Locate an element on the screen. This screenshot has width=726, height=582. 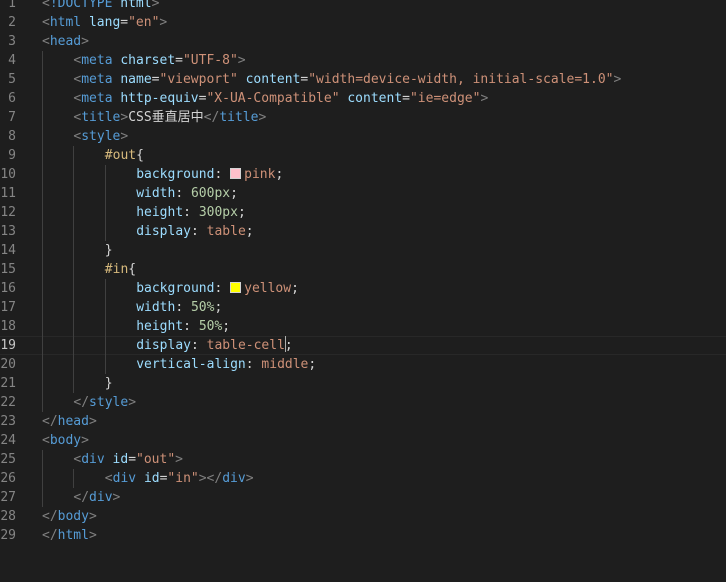
line-text: <style> is located at coordinates (100, 136).